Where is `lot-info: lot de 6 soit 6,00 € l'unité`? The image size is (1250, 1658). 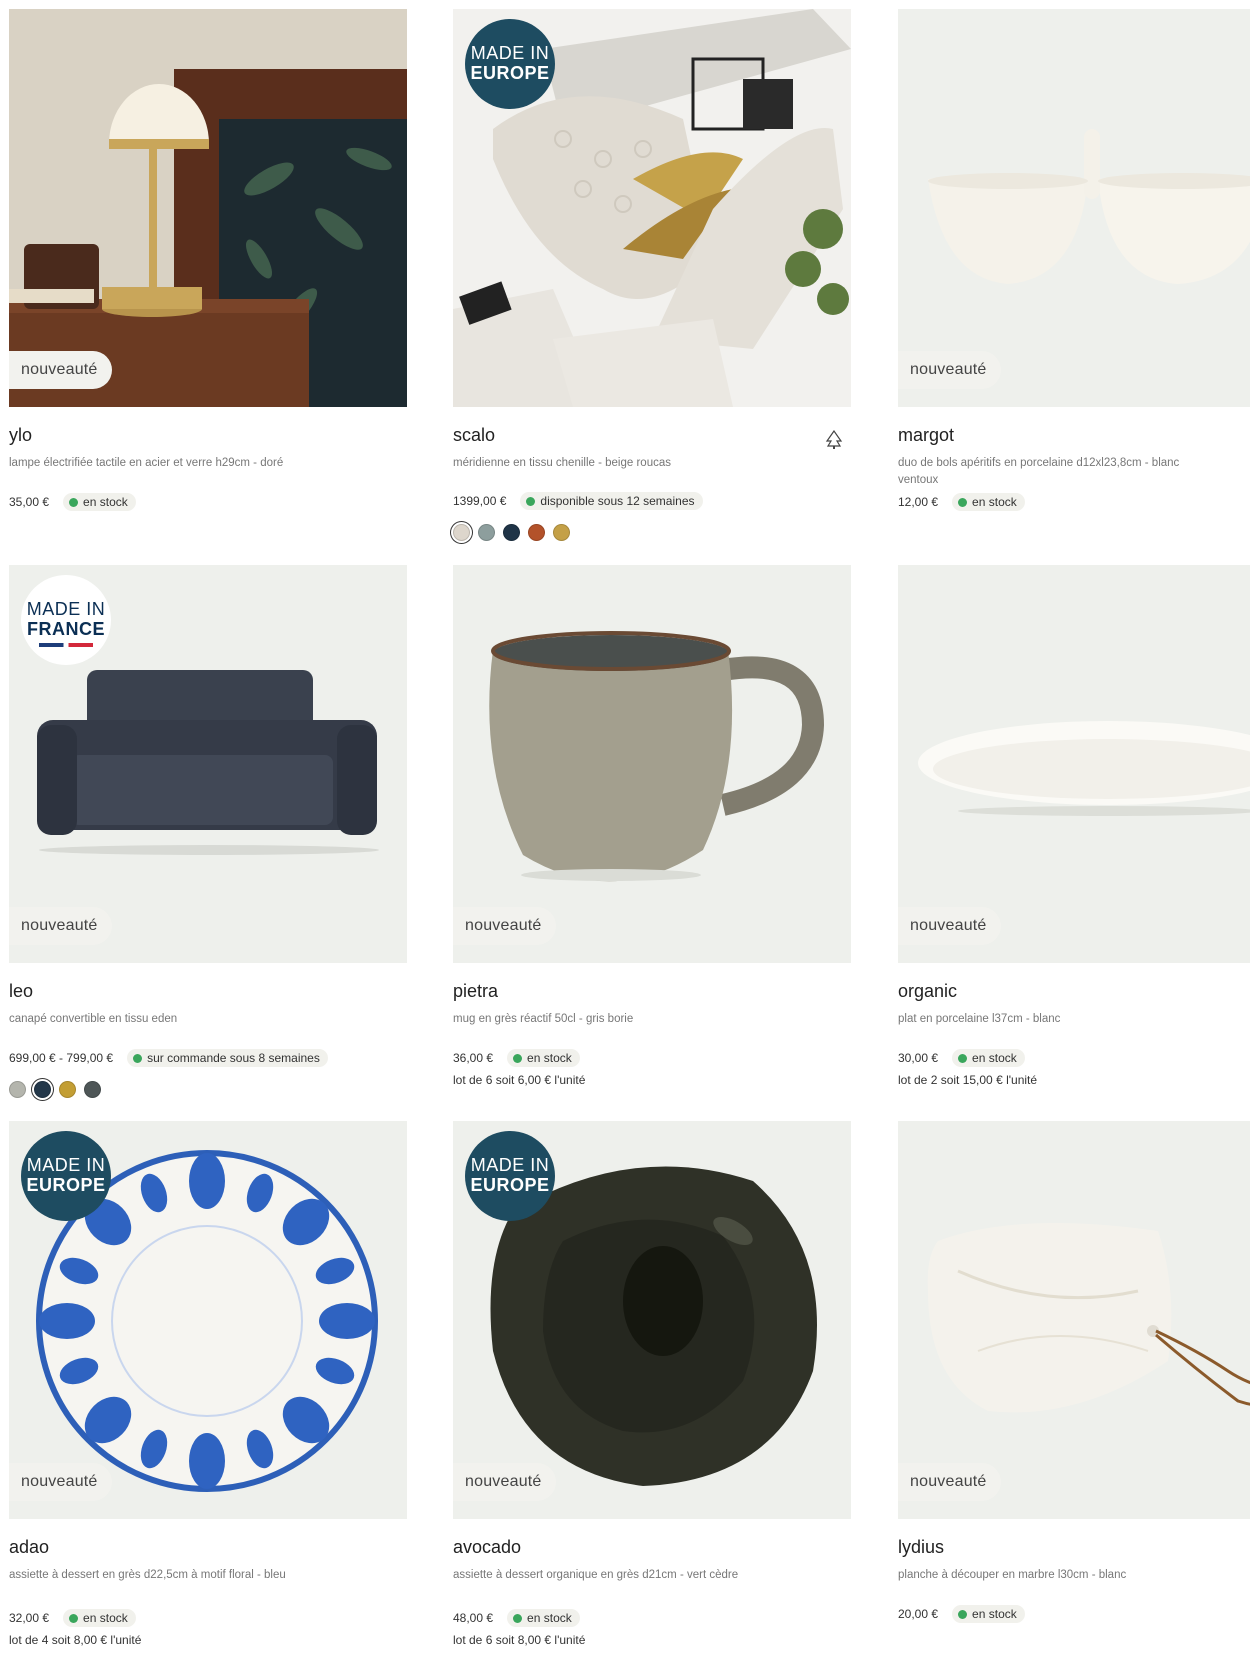 lot-info: lot de 6 soit 6,00 € l'unité is located at coordinates (519, 1080).